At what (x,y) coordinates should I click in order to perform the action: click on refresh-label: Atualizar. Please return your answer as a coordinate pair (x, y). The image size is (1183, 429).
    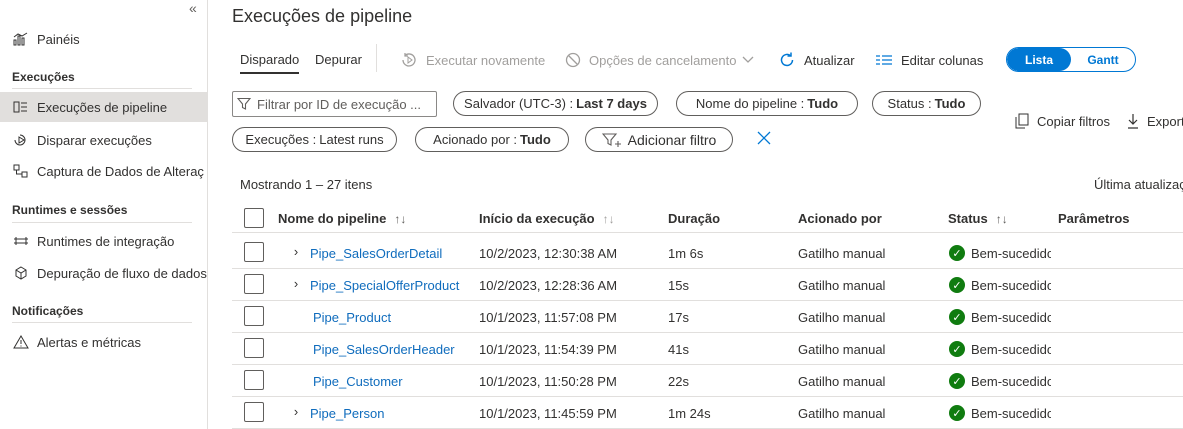
    Looking at the image, I should click on (829, 60).